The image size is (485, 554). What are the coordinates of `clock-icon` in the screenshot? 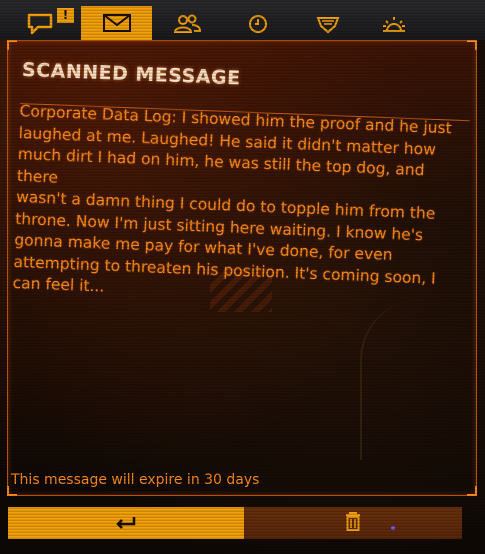 It's located at (258, 24).